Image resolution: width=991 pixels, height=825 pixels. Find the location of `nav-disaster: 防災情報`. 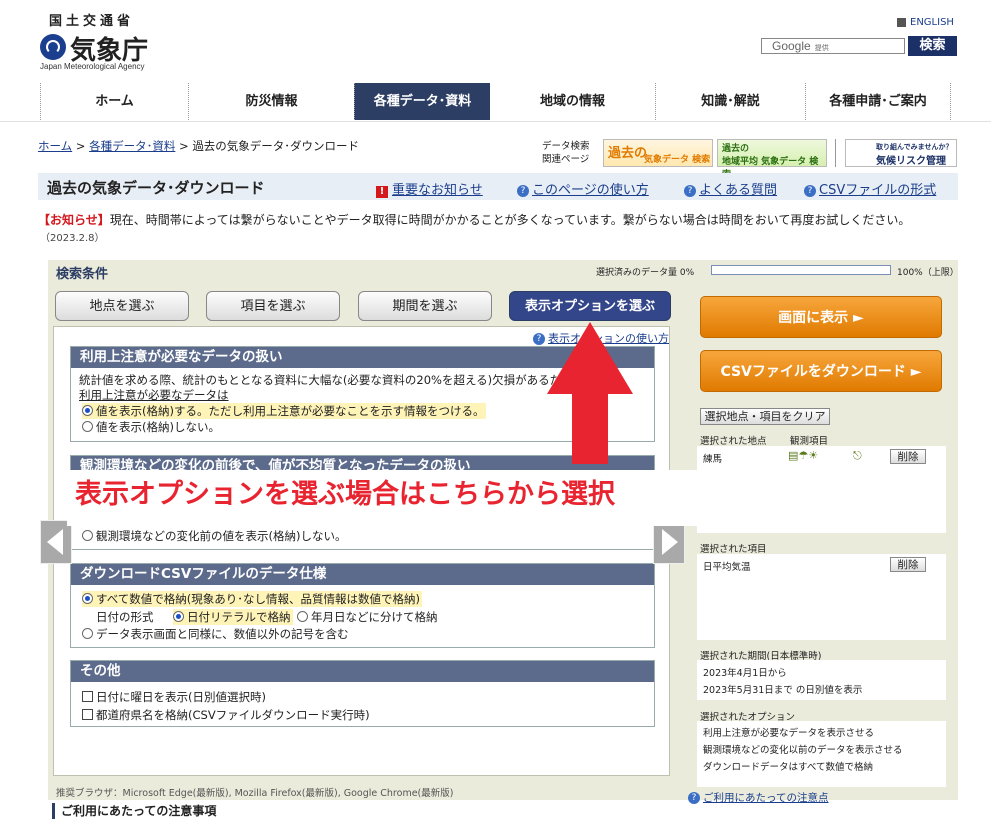

nav-disaster: 防災情報 is located at coordinates (271, 101).